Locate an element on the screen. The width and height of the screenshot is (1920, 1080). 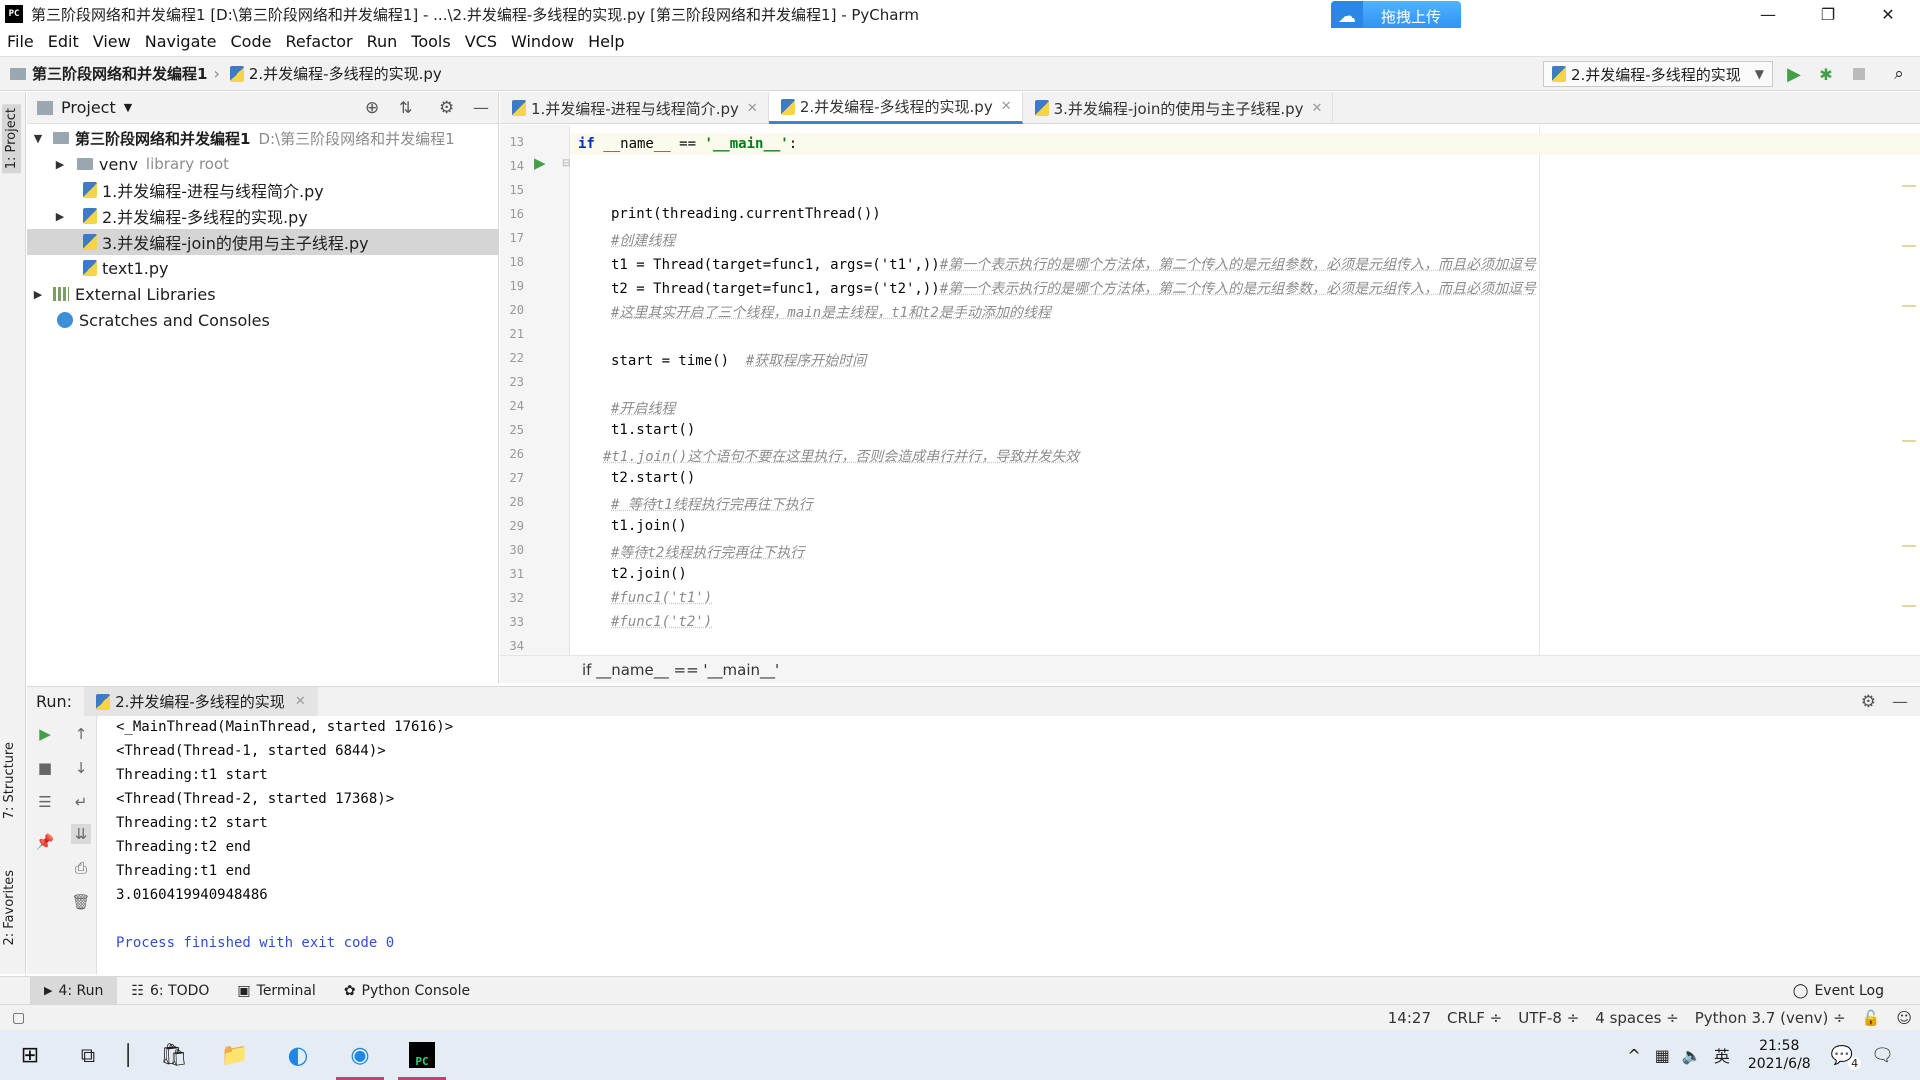
soft-wrap-icon: ↵ is located at coordinates (81, 802).